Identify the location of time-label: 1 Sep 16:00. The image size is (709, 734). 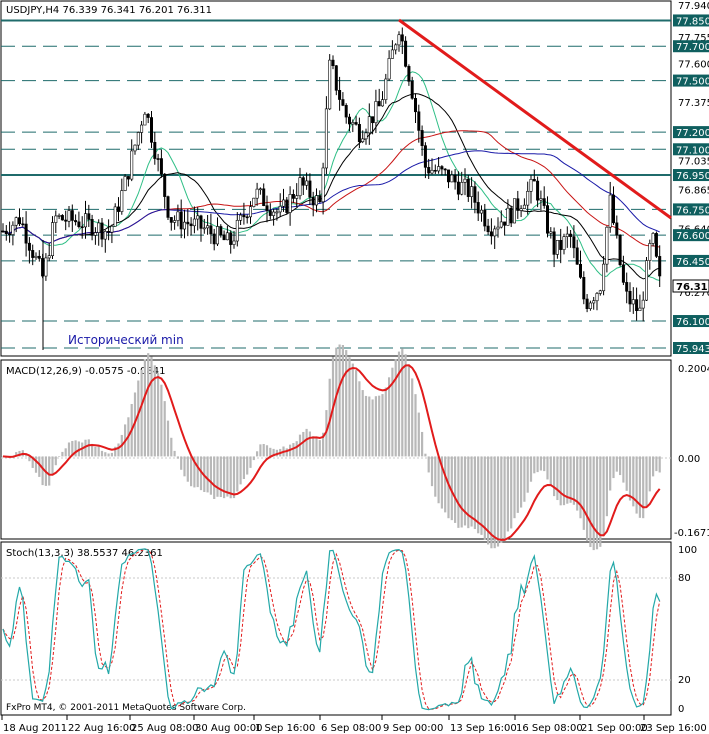
(285, 728).